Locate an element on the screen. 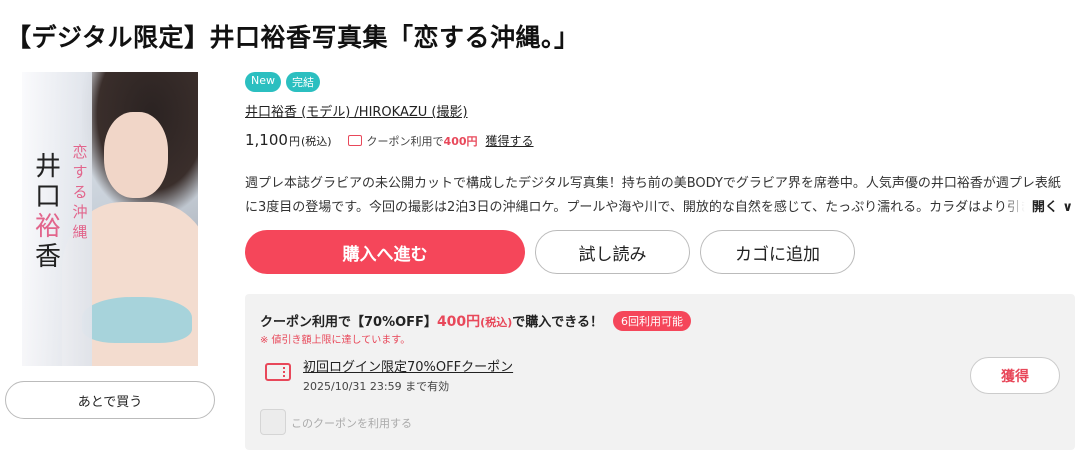 Image resolution: width=1085 pixels, height=474 pixels. add-to-cart-button: カゴに追加 is located at coordinates (777, 252).